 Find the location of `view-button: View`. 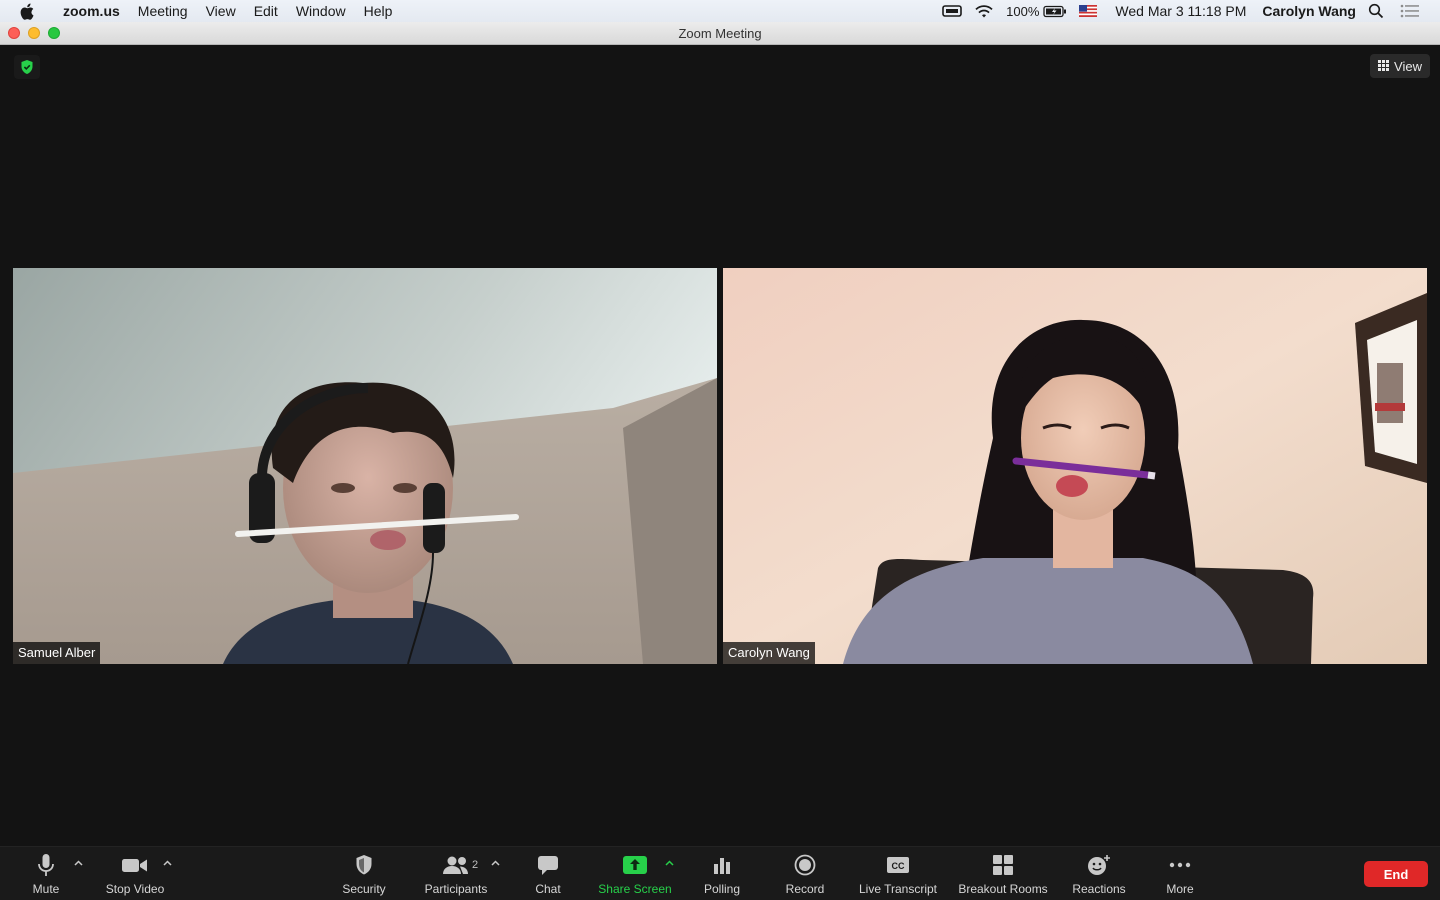

view-button: View is located at coordinates (1400, 66).